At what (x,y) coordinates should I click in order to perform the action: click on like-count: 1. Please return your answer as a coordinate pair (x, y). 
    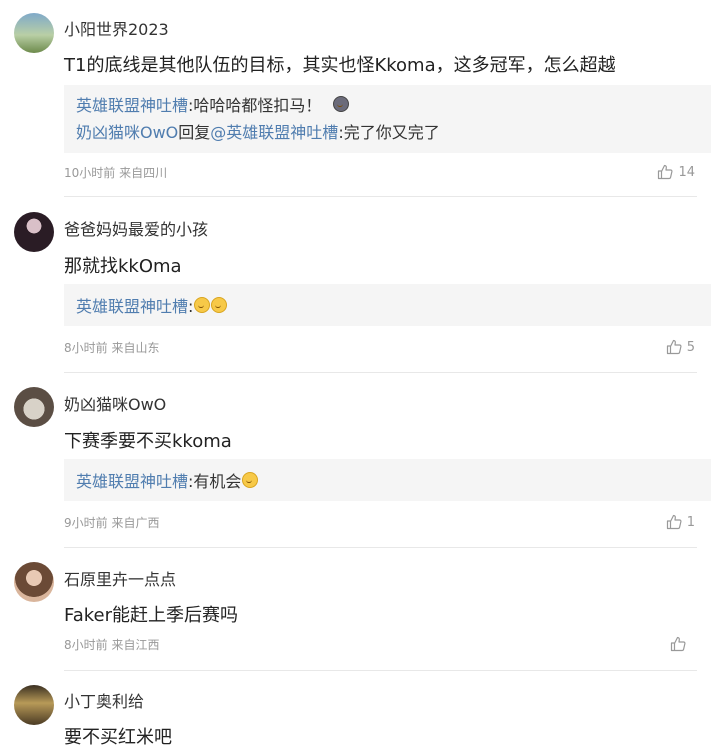
    Looking at the image, I should click on (690, 522).